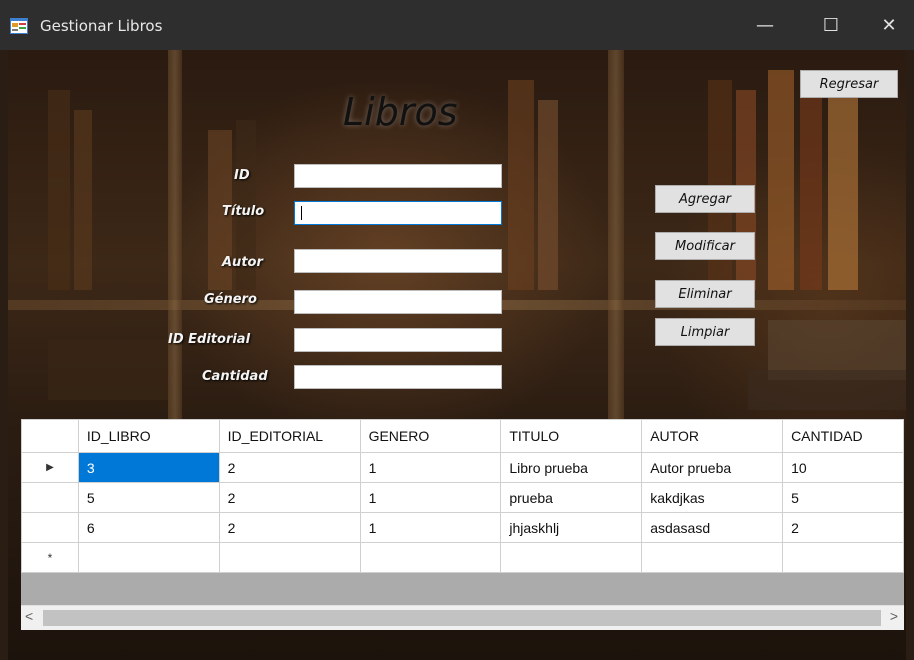 The width and height of the screenshot is (914, 660). I want to click on page-title: Libros, so click(400, 112).